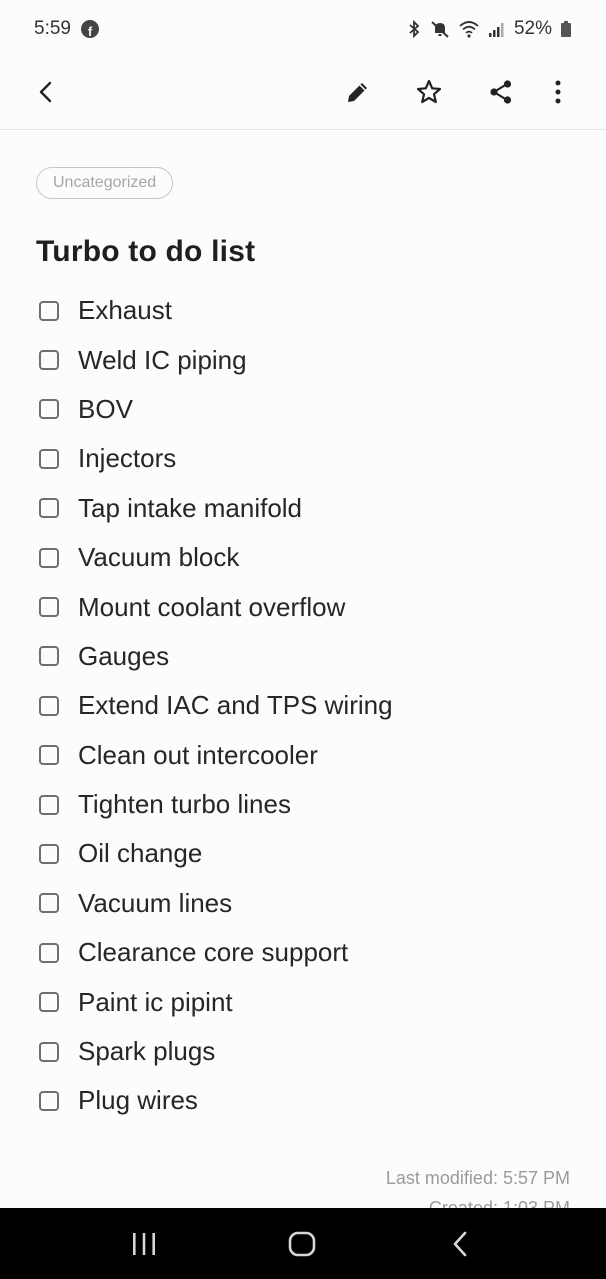 Image resolution: width=606 pixels, height=1279 pixels. I want to click on checklist-item: Mount coolant overflow, so click(306, 606).